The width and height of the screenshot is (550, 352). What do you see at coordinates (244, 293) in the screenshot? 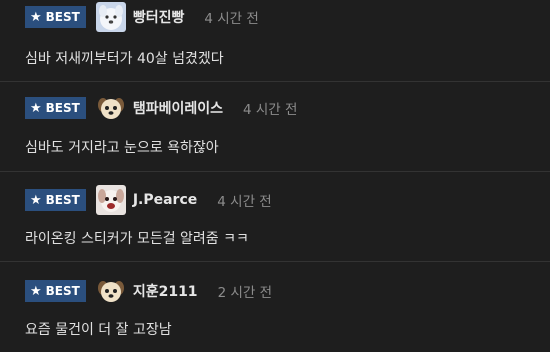
I see `timestamp: 2 시간 전` at bounding box center [244, 293].